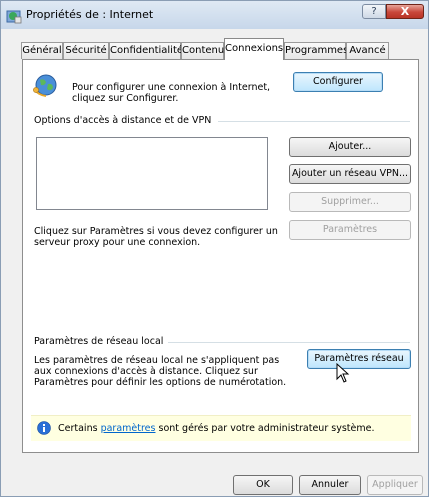 The width and height of the screenshot is (429, 497). Describe the element at coordinates (202, 50) in the screenshot. I see `tab-content: Contenu` at that location.